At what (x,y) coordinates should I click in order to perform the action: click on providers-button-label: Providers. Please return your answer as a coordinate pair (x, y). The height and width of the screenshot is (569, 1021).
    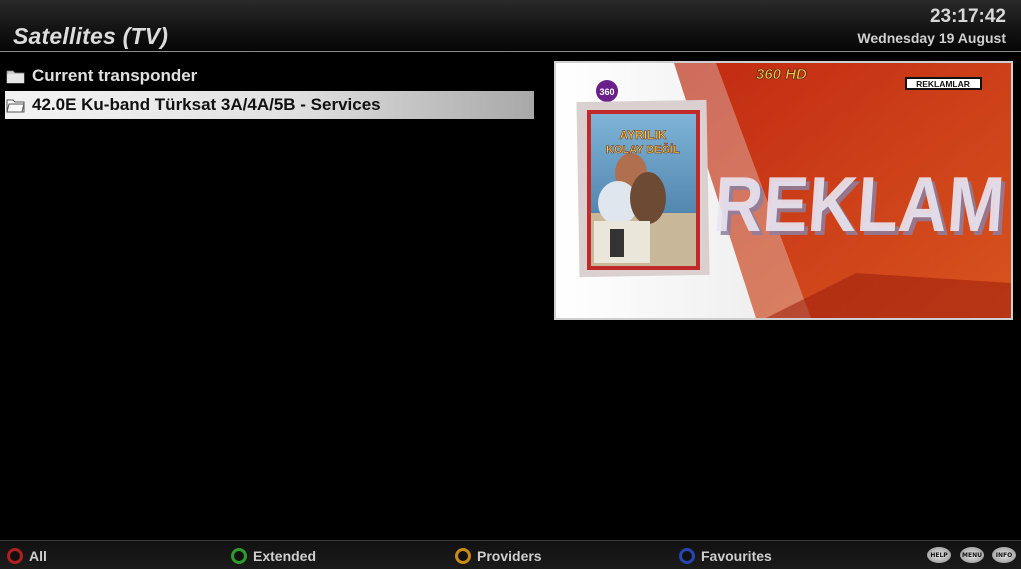
    Looking at the image, I should click on (509, 556).